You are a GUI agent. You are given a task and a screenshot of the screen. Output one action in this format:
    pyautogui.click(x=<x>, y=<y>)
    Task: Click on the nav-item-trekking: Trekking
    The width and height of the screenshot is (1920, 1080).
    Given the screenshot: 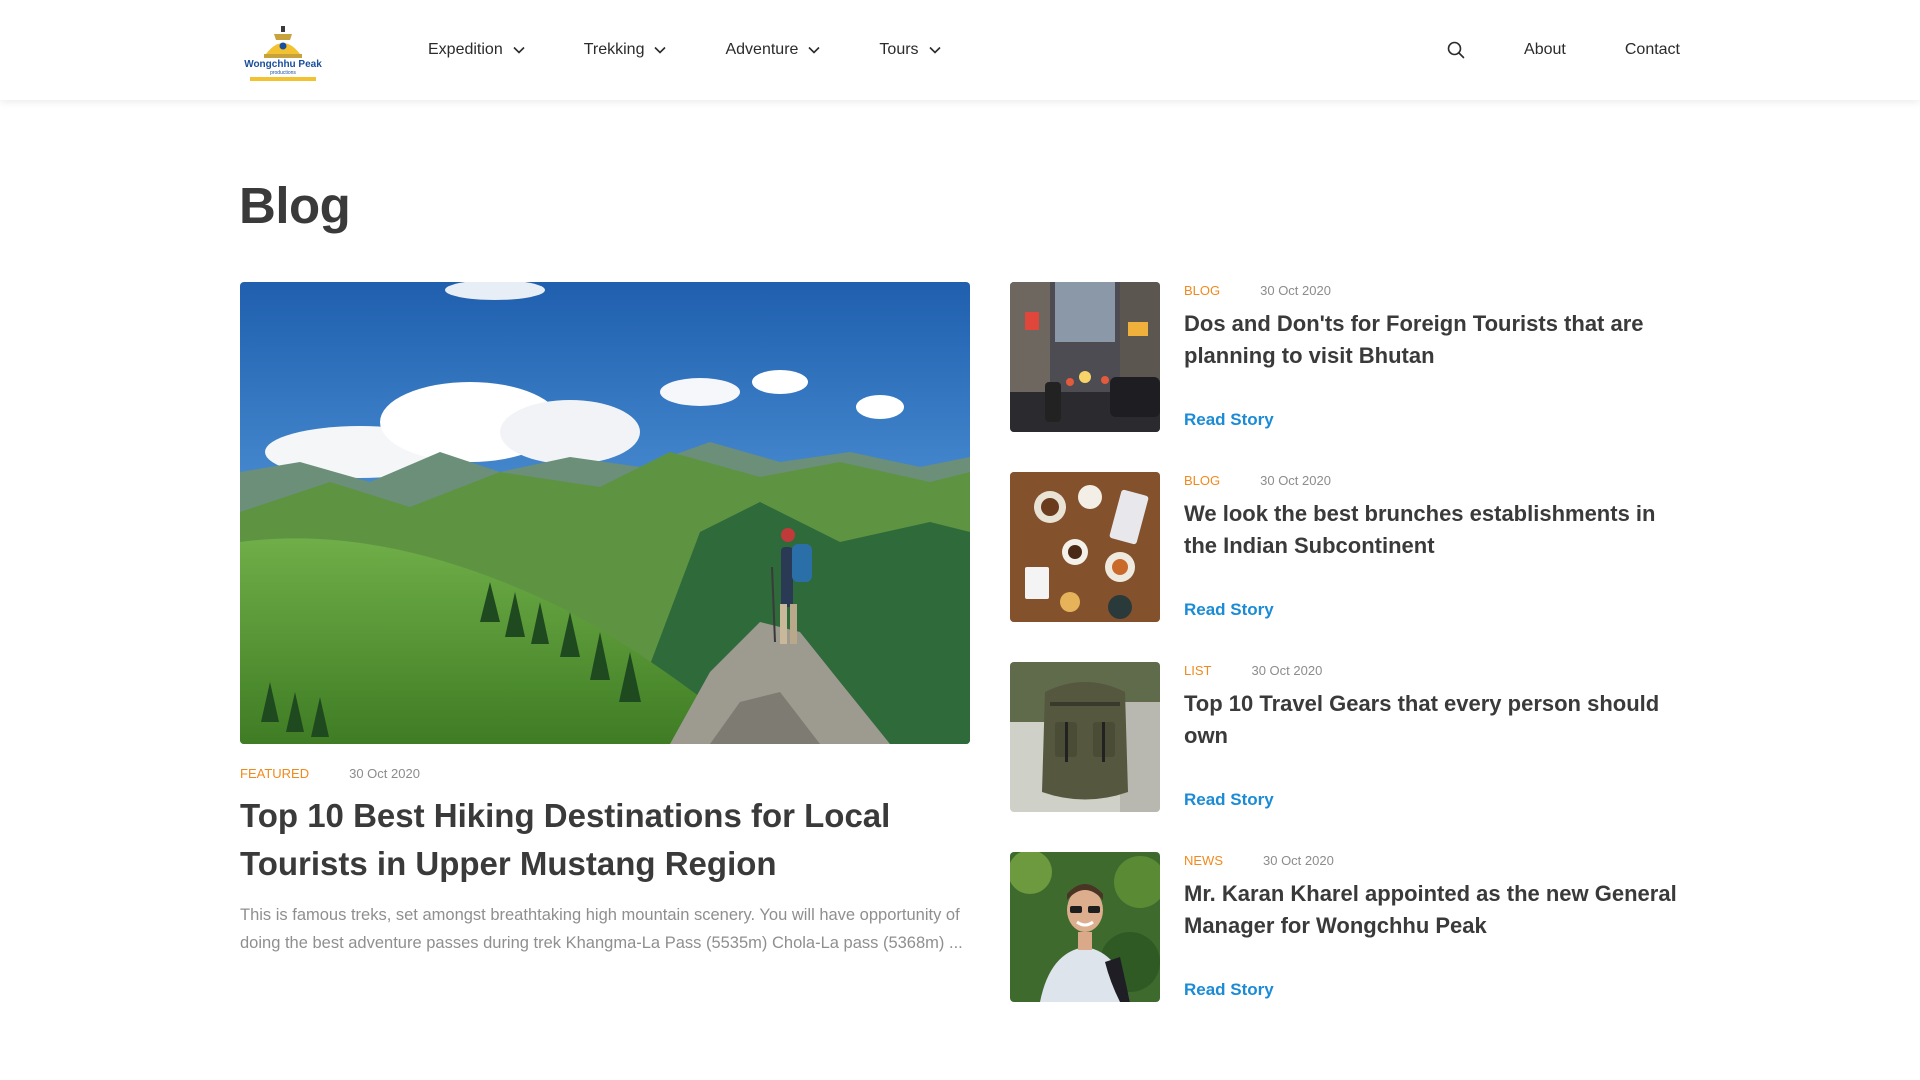 What is the action you would take?
    pyautogui.click(x=626, y=50)
    